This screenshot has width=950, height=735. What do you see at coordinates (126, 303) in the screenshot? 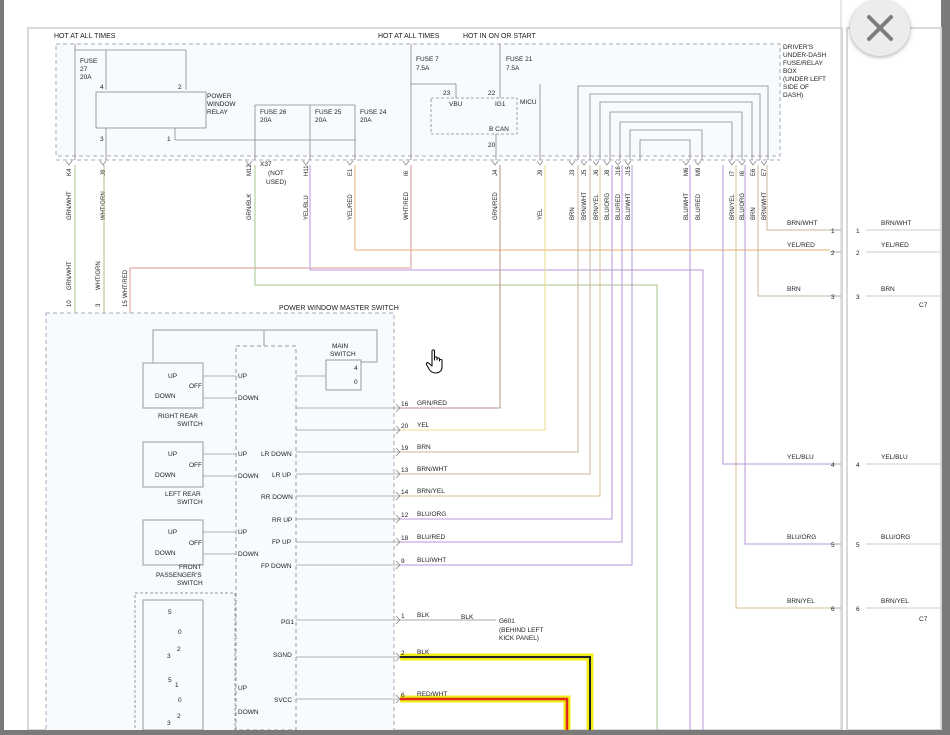
I see `svg-text: 15` at bounding box center [126, 303].